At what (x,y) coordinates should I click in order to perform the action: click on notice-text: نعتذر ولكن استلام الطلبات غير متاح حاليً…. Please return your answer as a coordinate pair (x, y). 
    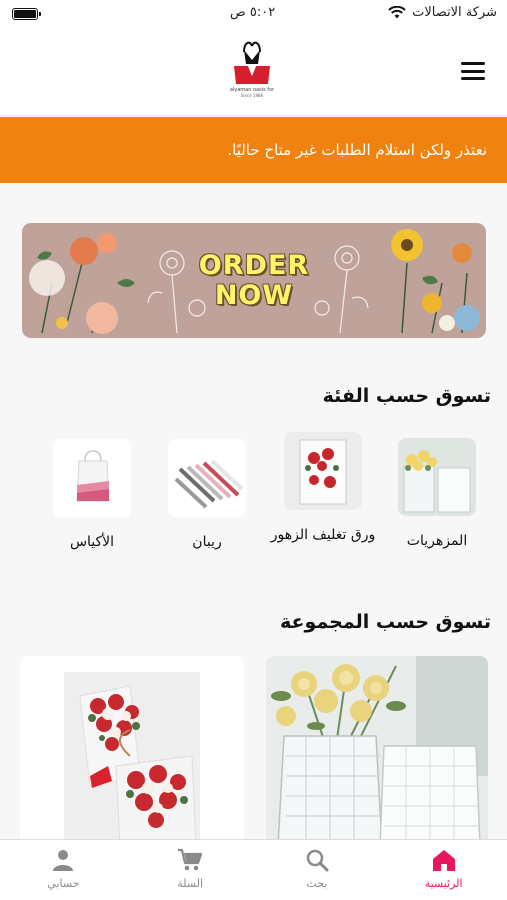
    Looking at the image, I should click on (357, 150).